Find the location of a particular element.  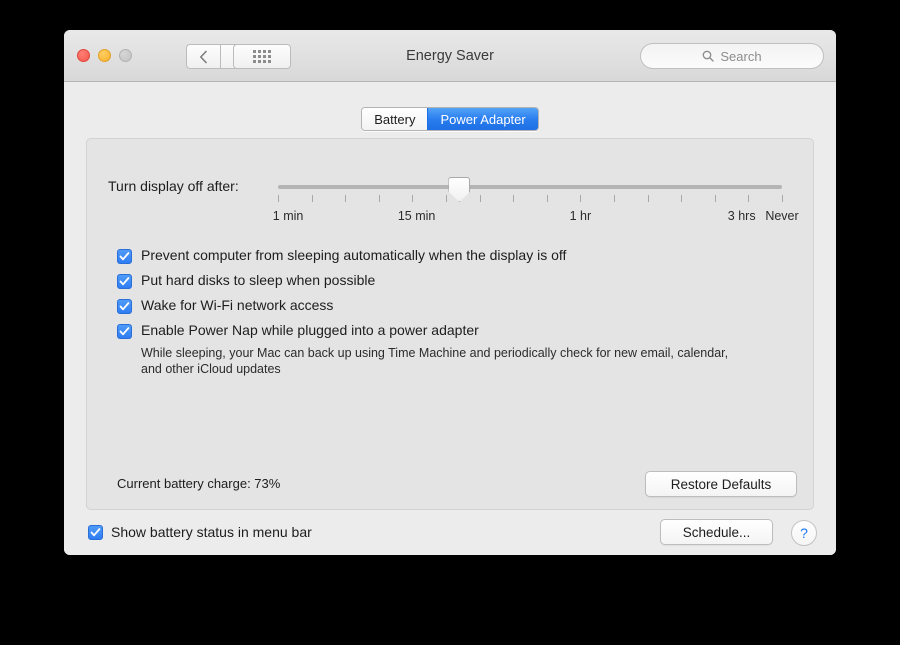

segmented-control: Battery Power Adapter is located at coordinates (450, 119).